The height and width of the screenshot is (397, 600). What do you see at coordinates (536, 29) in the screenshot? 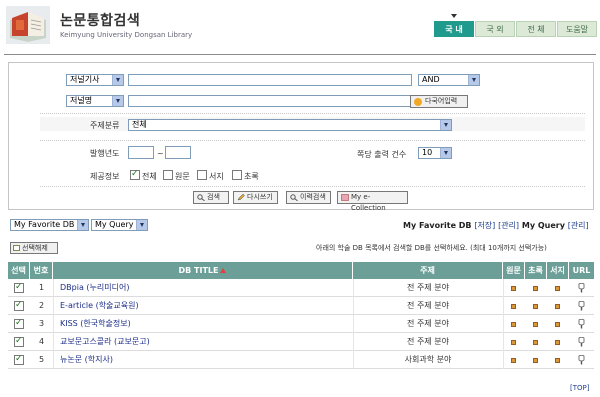
I see `tab-all: 전 체` at bounding box center [536, 29].